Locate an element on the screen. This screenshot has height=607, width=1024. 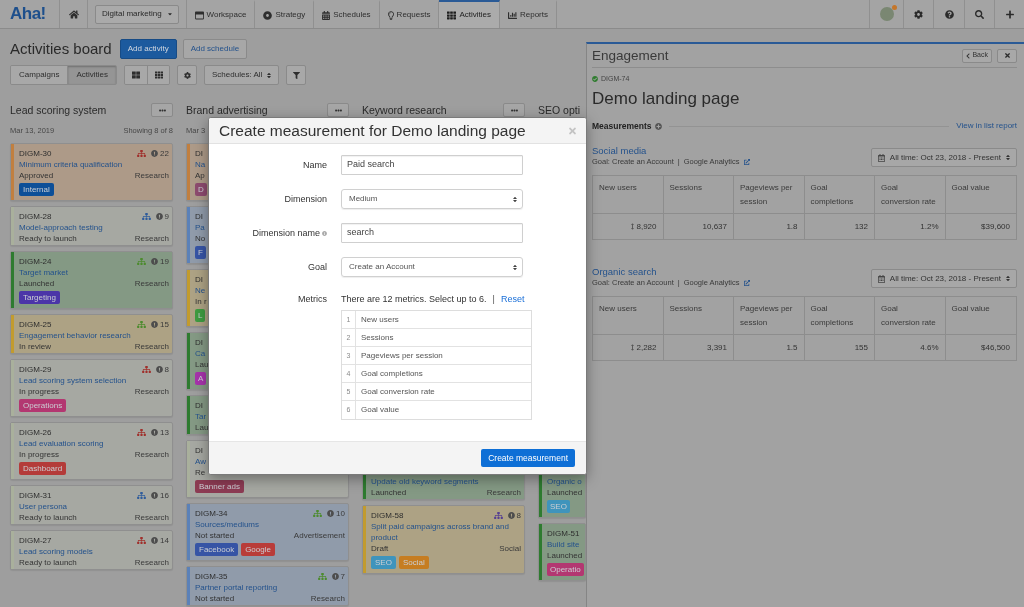
card-title-link: Lead evaluation scoring is located at coordinates (61, 443).